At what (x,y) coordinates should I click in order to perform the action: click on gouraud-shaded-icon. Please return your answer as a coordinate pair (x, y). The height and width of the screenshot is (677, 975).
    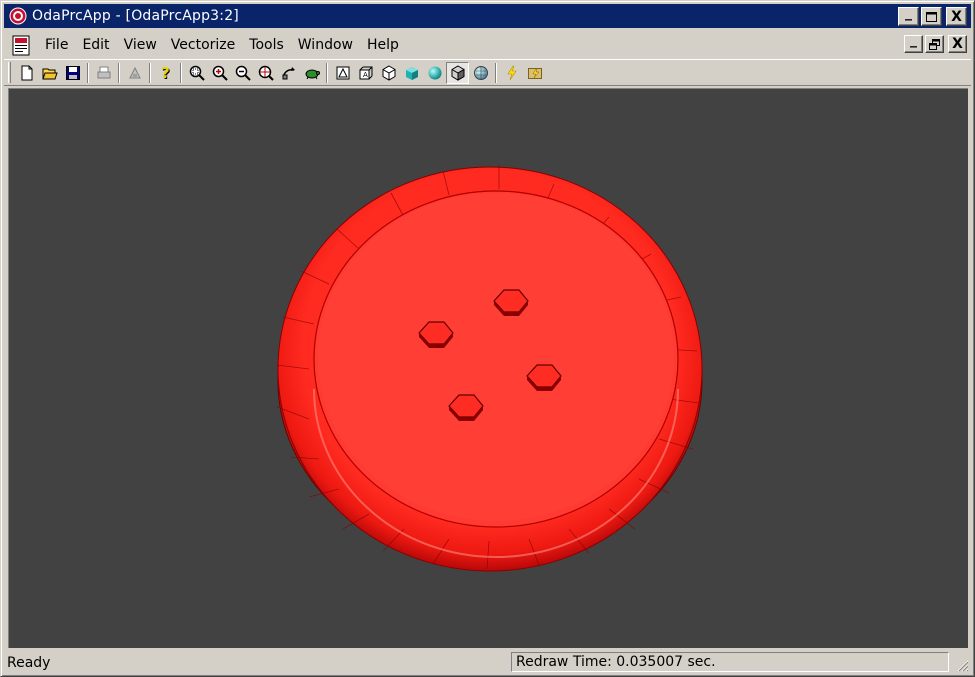
    Looking at the image, I should click on (434, 72).